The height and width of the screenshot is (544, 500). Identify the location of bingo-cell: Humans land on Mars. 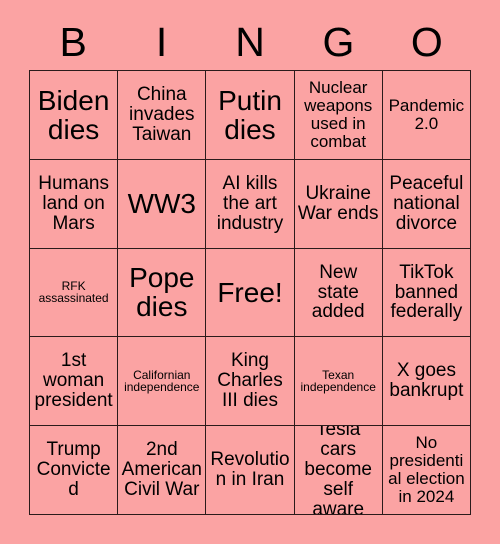
(74, 204).